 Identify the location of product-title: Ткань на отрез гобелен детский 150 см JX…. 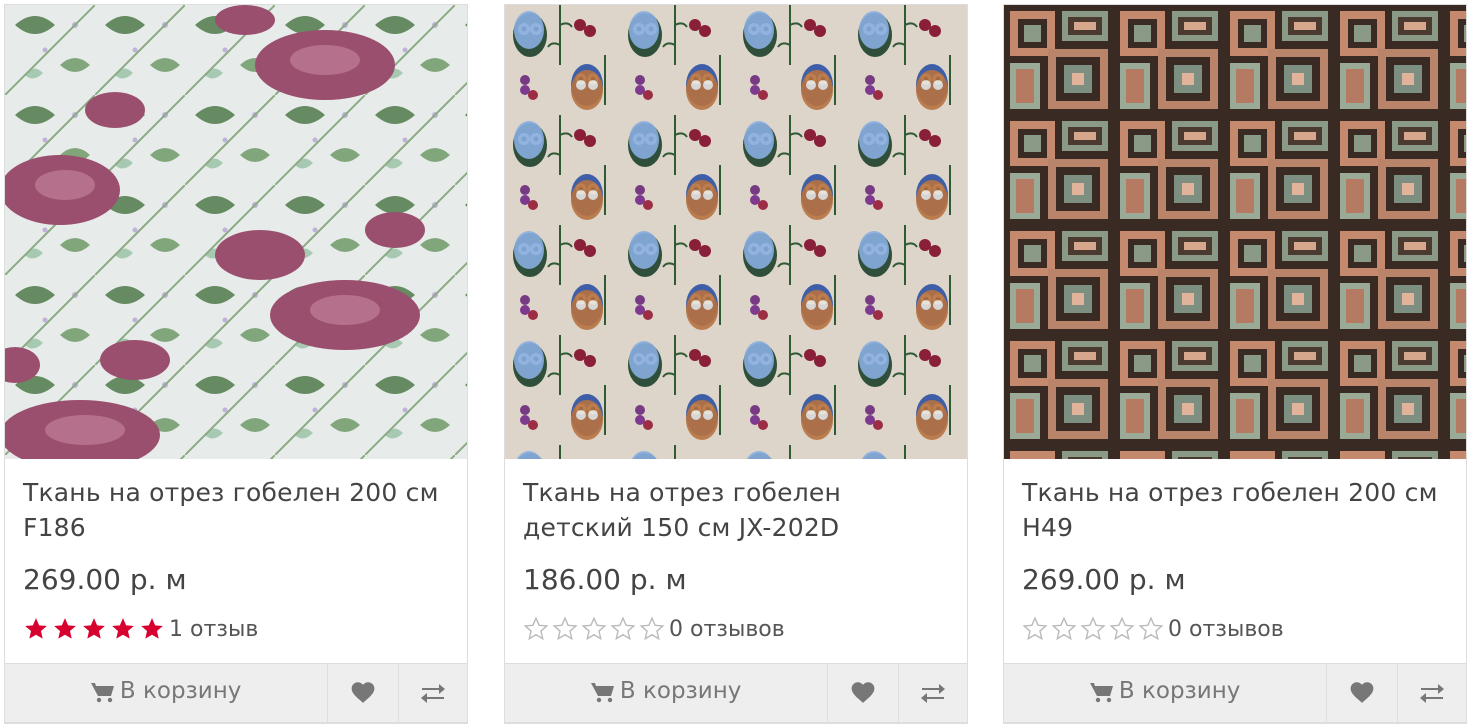
(738, 510).